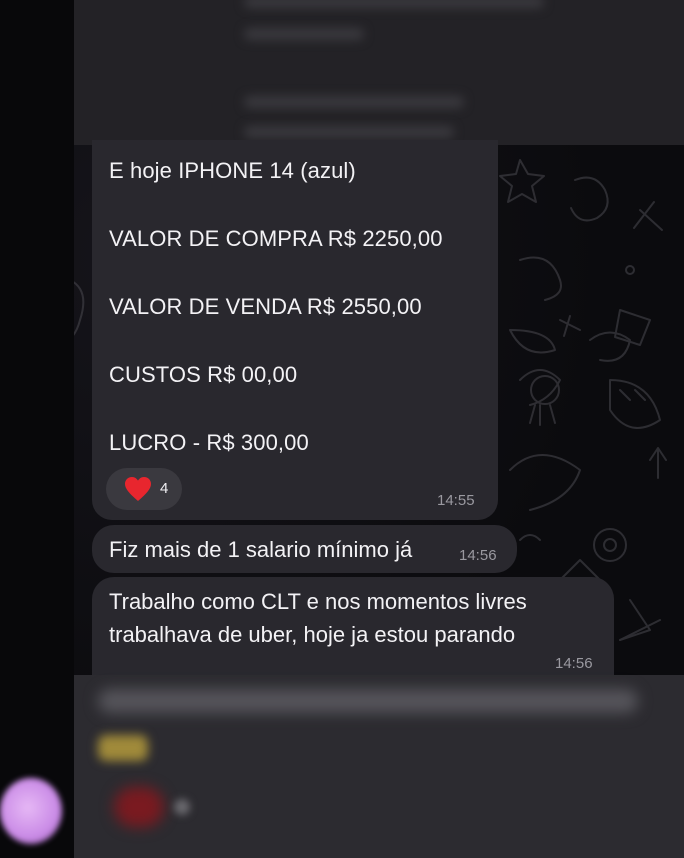 This screenshot has width=684, height=858. I want to click on message-line: VALOR DE COMPRA R$ 2250,00, so click(276, 238).